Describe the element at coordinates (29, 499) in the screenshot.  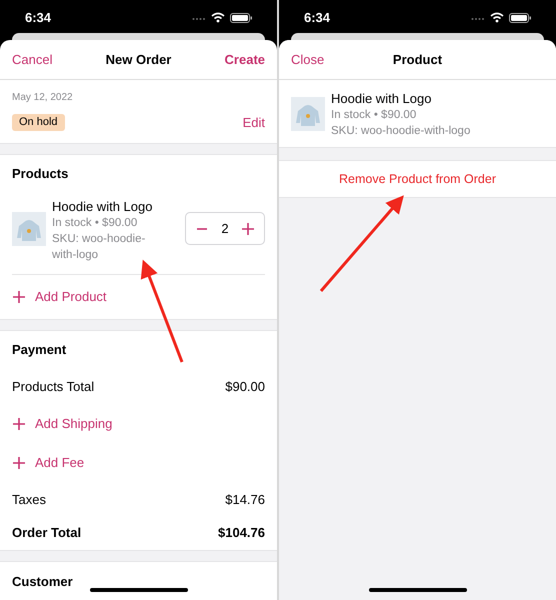
I see `row-label: Taxes` at that location.